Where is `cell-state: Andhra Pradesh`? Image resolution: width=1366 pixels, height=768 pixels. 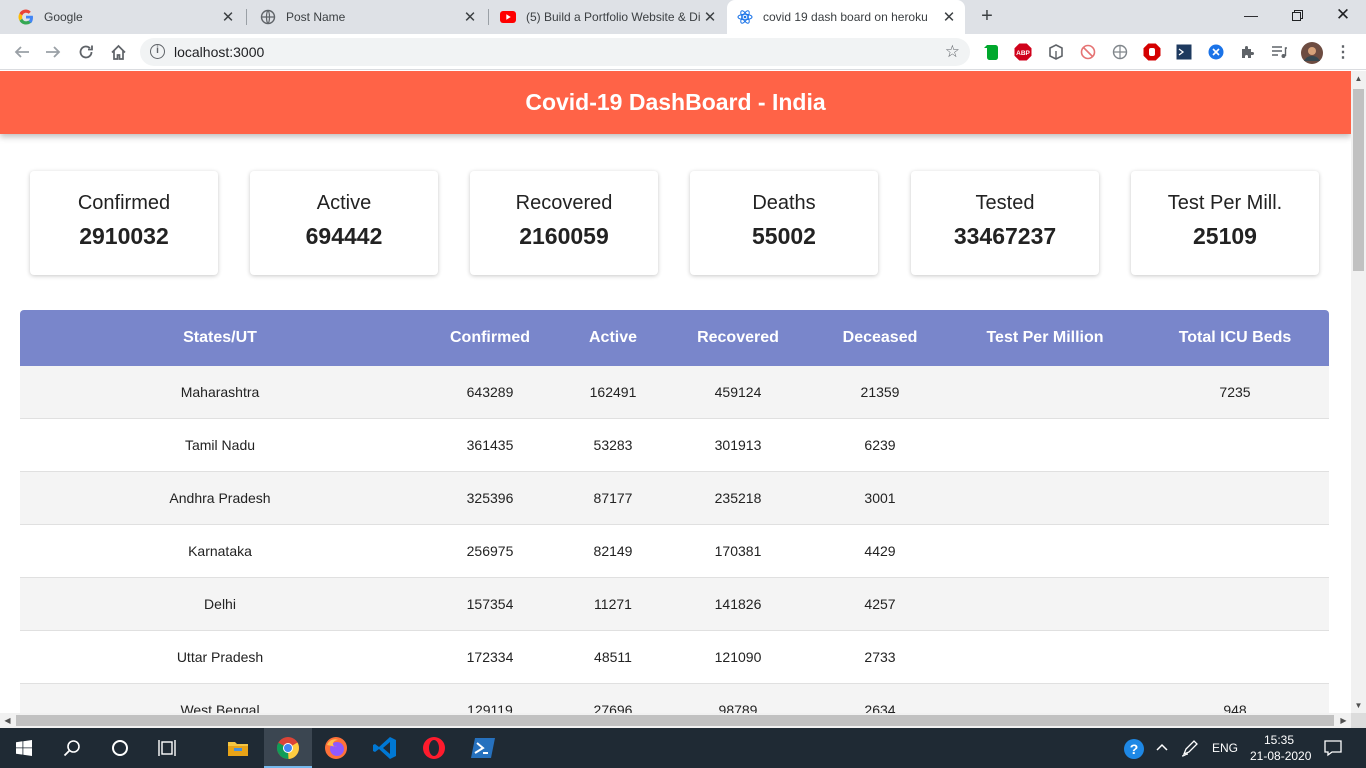 cell-state: Andhra Pradesh is located at coordinates (220, 498).